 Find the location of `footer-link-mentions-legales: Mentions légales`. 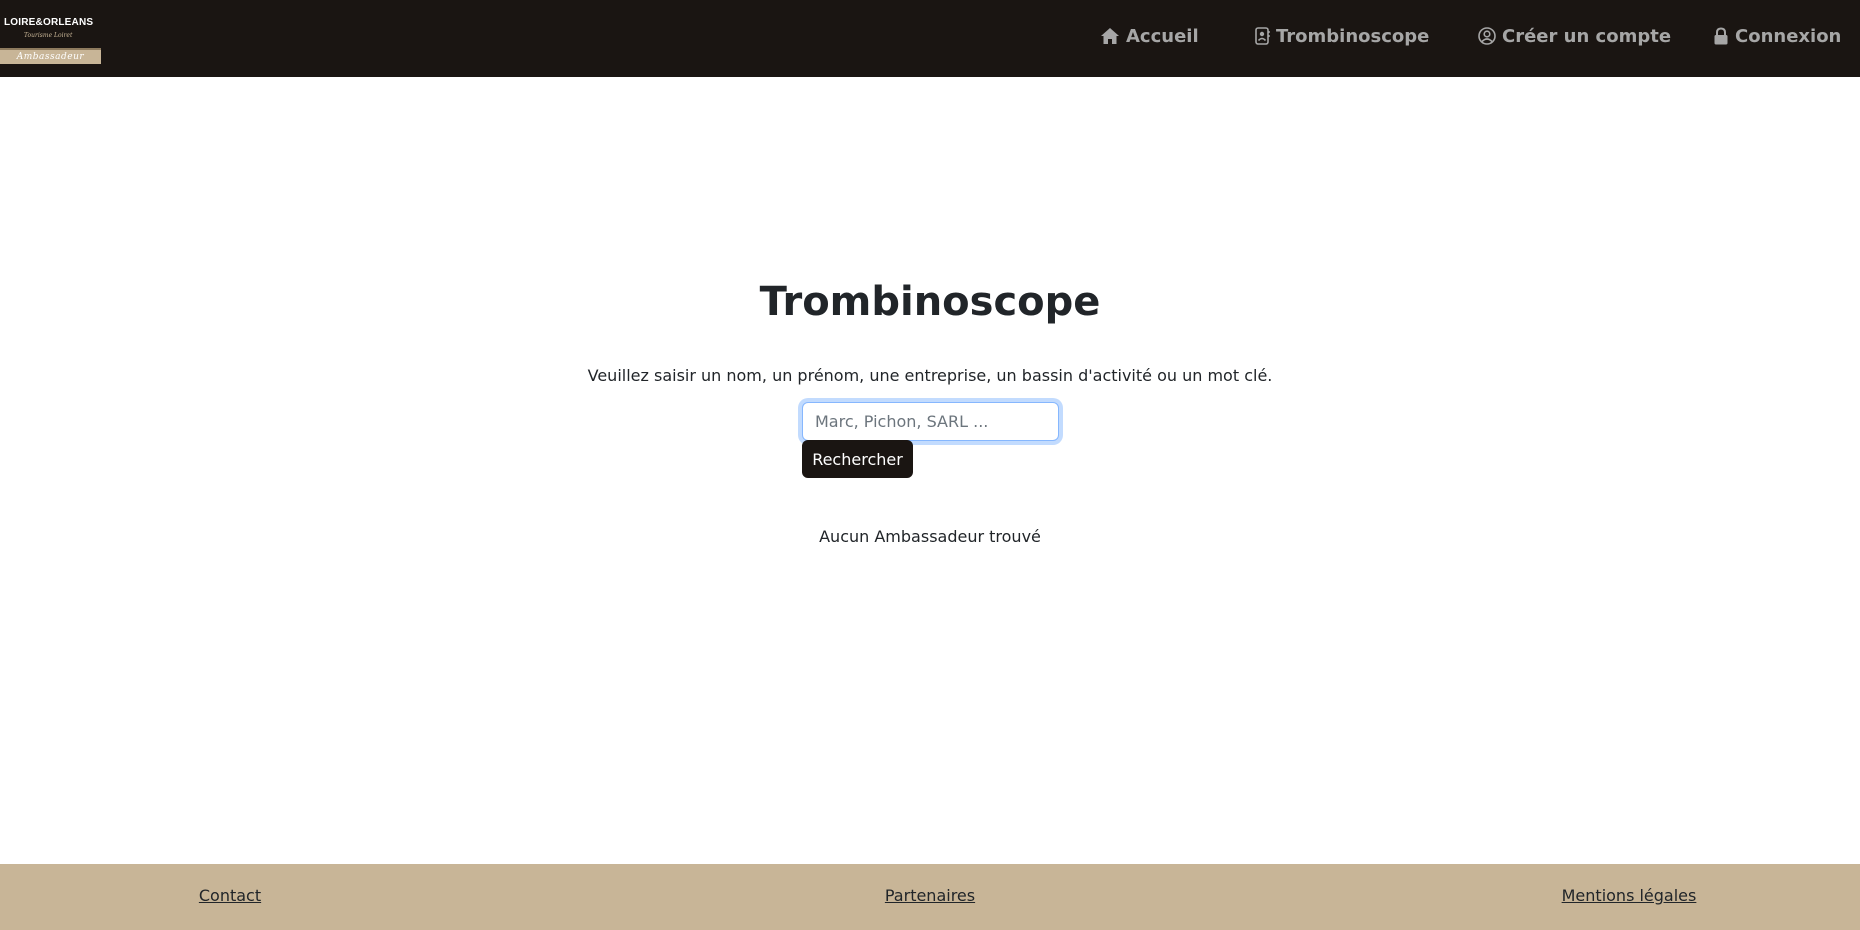

footer-link-mentions-legales: Mentions légales is located at coordinates (1629, 895).